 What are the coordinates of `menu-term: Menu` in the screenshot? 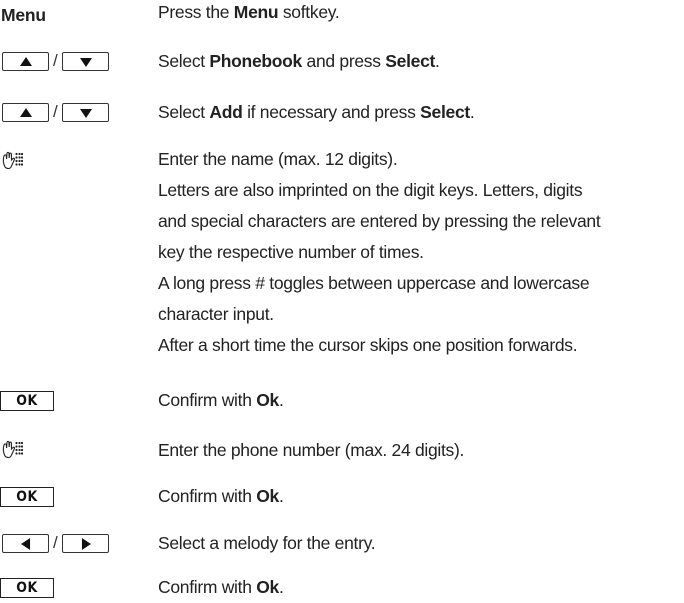 It's located at (256, 12).